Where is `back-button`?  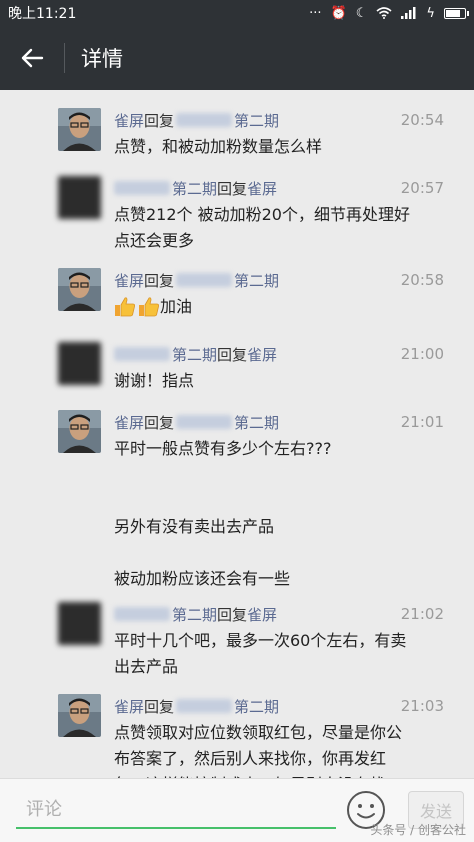
back-button is located at coordinates (32, 58).